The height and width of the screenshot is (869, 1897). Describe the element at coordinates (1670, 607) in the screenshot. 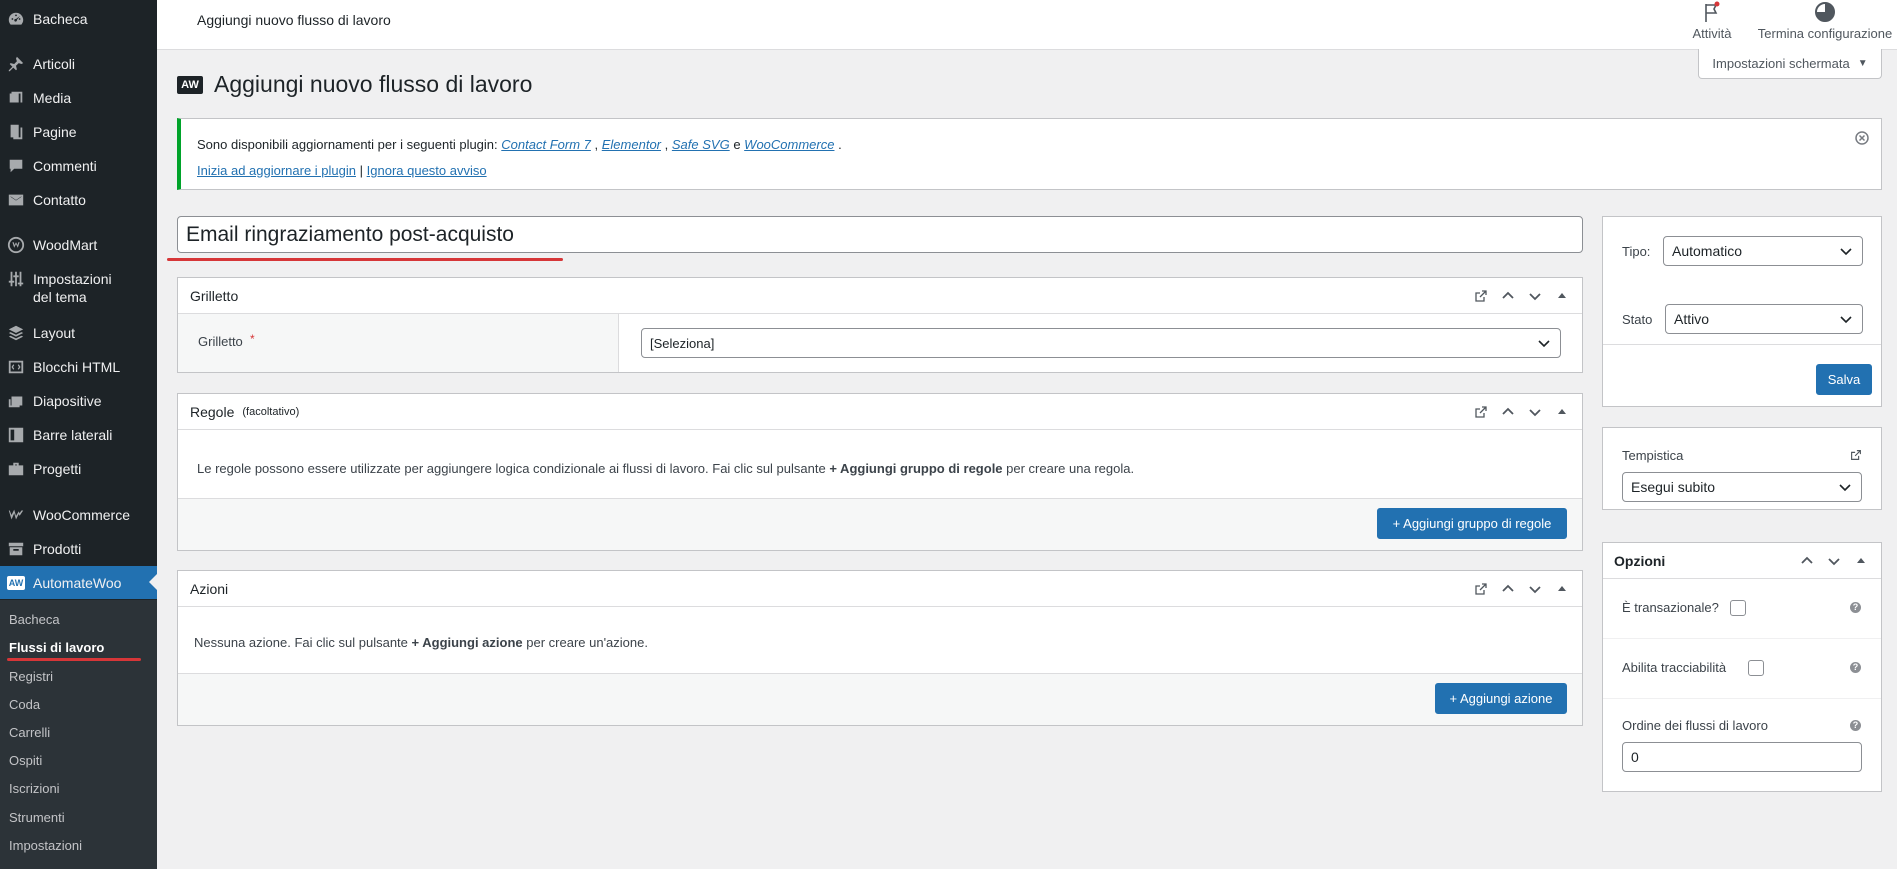

I see `transactional-label: È transazionale?` at that location.